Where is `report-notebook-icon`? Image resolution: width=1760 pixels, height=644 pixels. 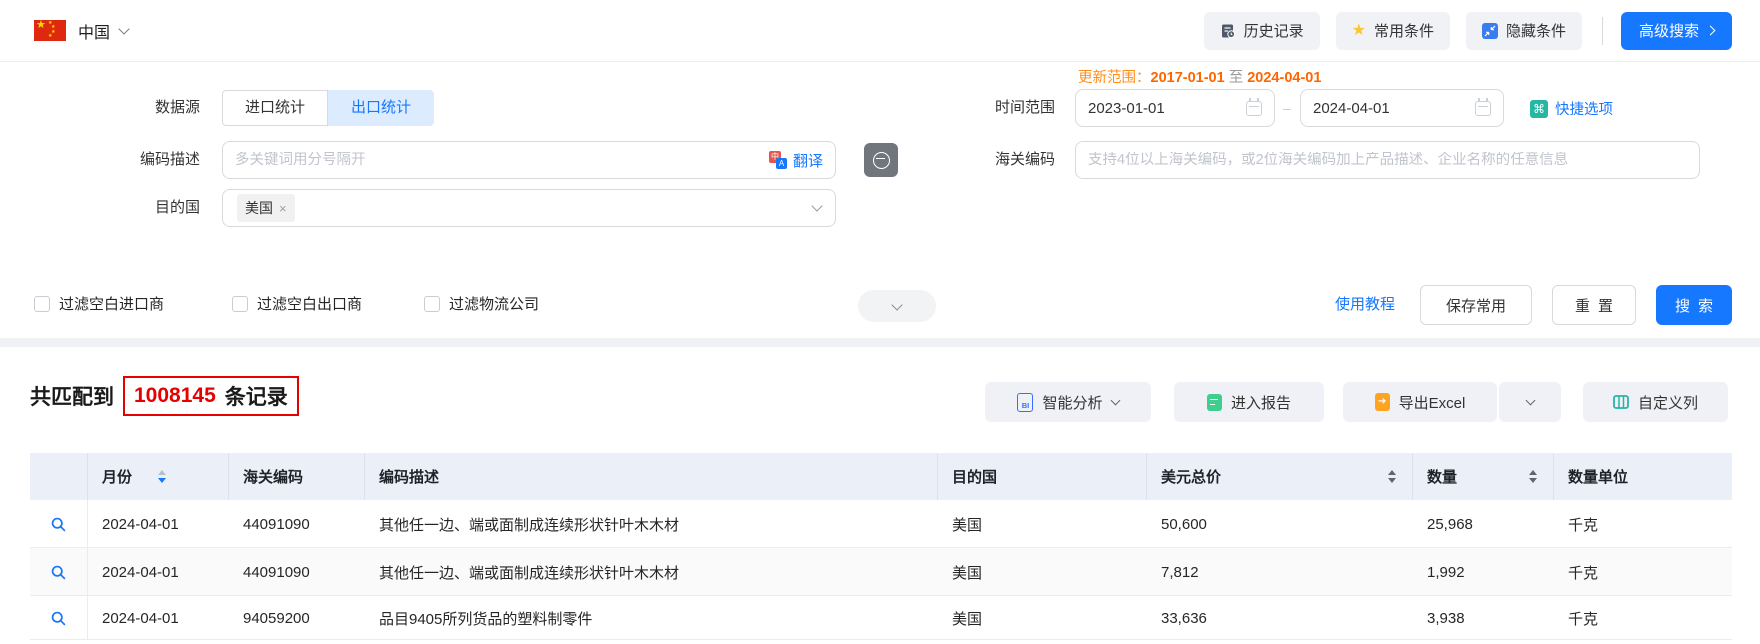
report-notebook-icon is located at coordinates (1214, 402).